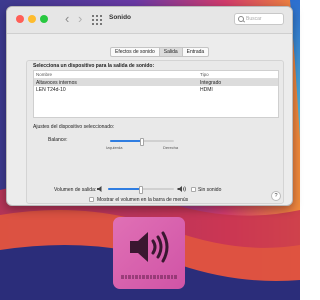 The height and width of the screenshot is (300, 320). What do you see at coordinates (143, 200) in the screenshot?
I see `show-volume-in-menubar-label: Mostrar el volumen en la barra de menús` at bounding box center [143, 200].